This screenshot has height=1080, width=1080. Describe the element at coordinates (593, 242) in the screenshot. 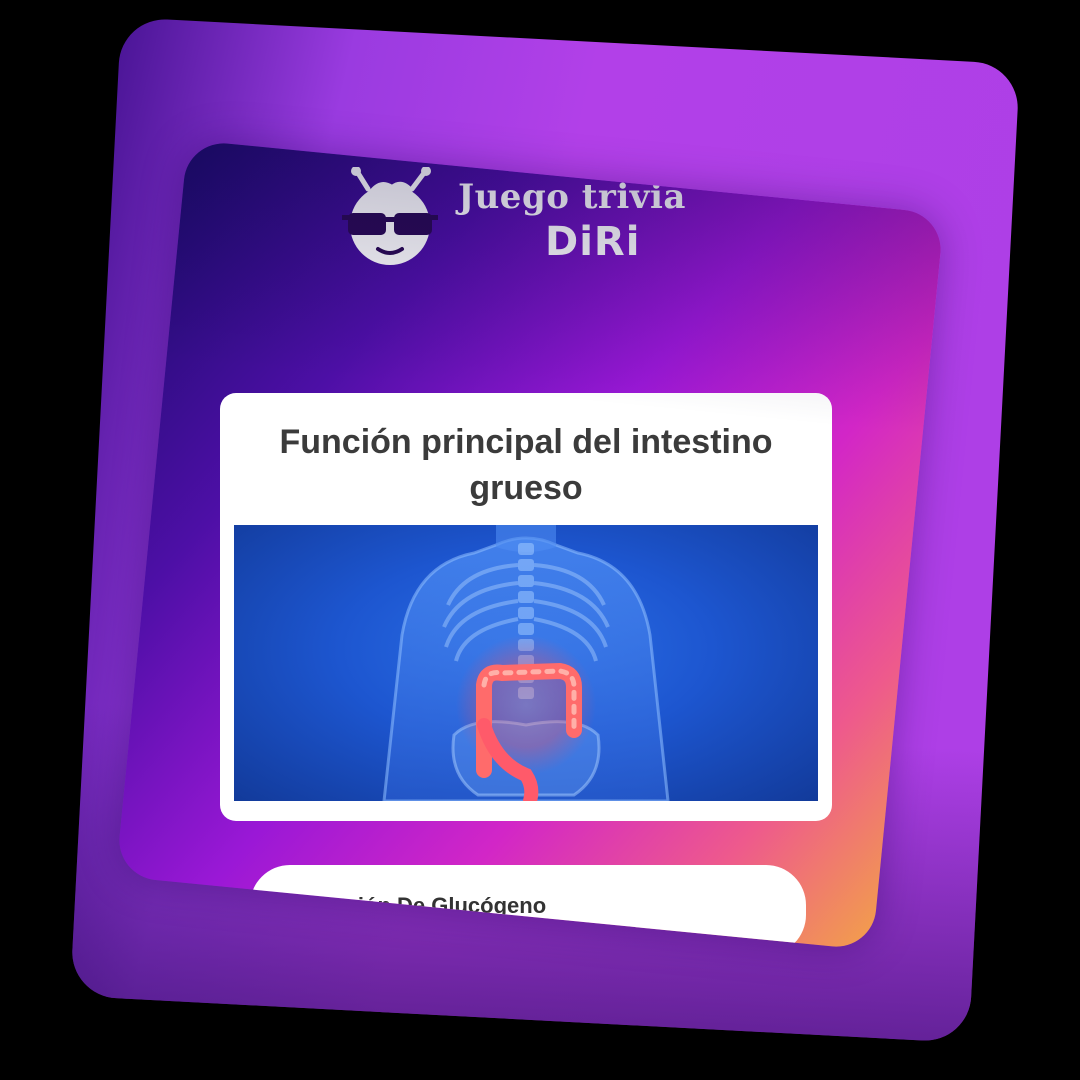

I see `logo-brand: DiRi` at that location.